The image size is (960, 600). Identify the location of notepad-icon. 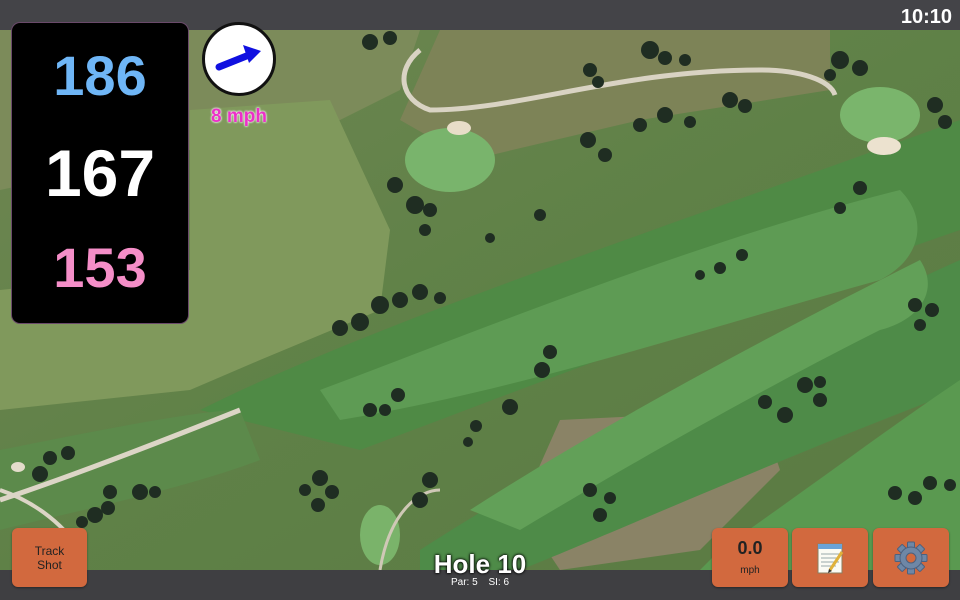
(830, 558).